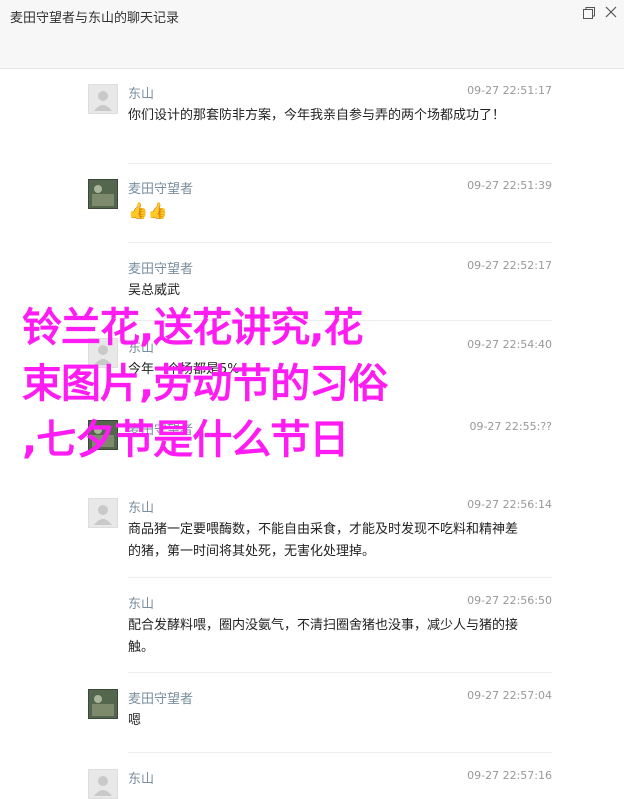 The width and height of the screenshot is (624, 799). What do you see at coordinates (312, 34) in the screenshot?
I see `title-bar: 麦田守望者与东山的聊天记录` at bounding box center [312, 34].